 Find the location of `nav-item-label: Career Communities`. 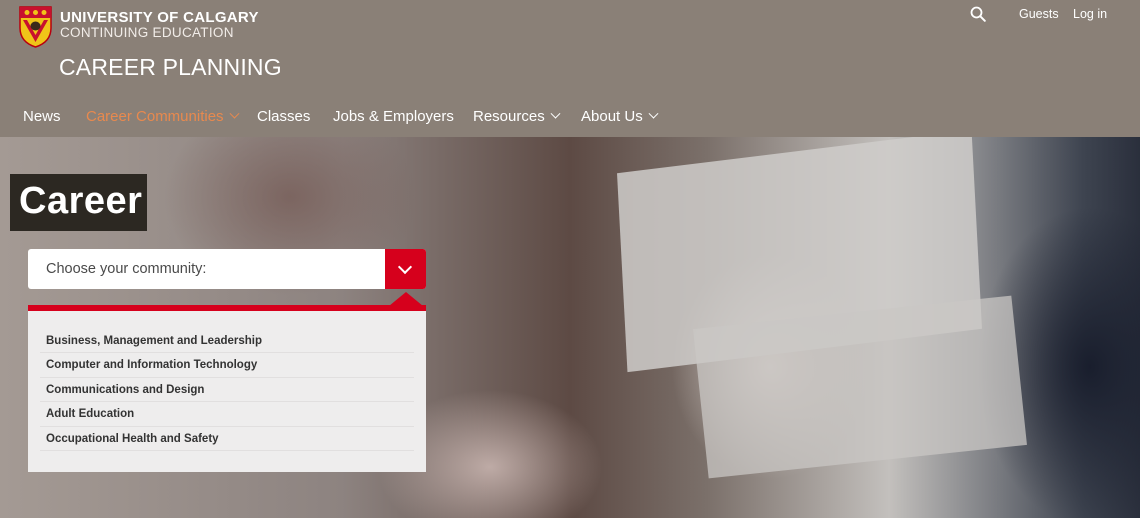

nav-item-label: Career Communities is located at coordinates (155, 116).